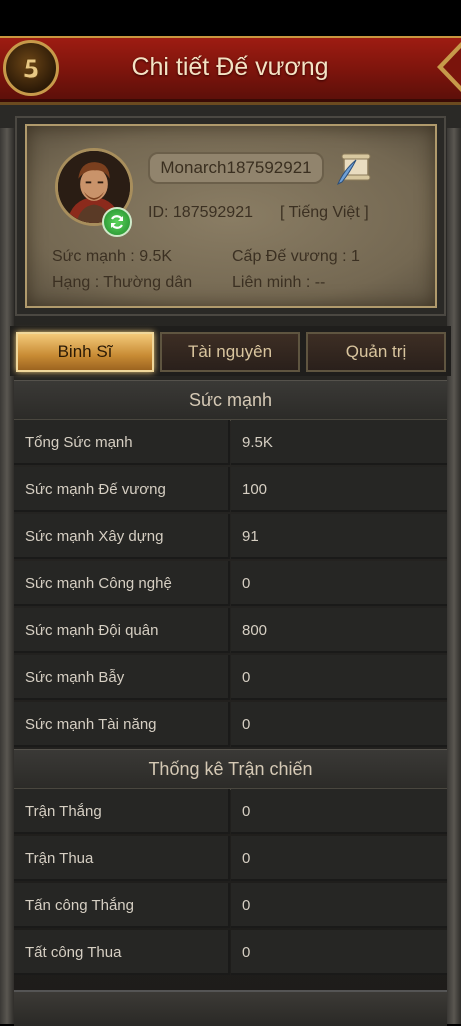 This screenshot has height=1026, width=461. I want to click on page-title: Chi tiết Đế vương, so click(230, 67).